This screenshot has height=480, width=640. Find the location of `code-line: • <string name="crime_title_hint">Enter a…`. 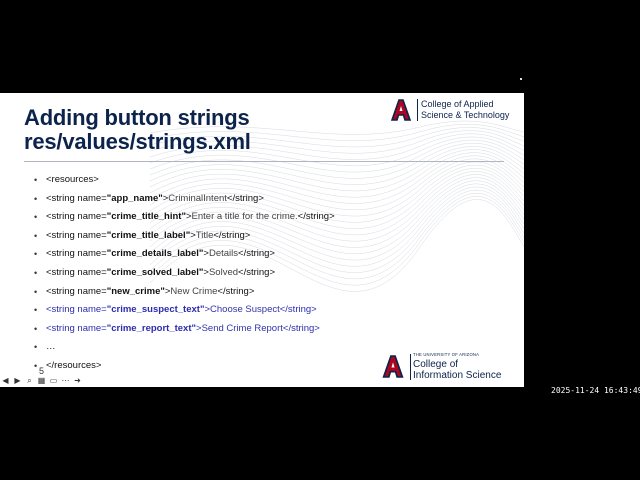

code-line: • <string name="crime_title_hint">Enter a… is located at coordinates (184, 217).